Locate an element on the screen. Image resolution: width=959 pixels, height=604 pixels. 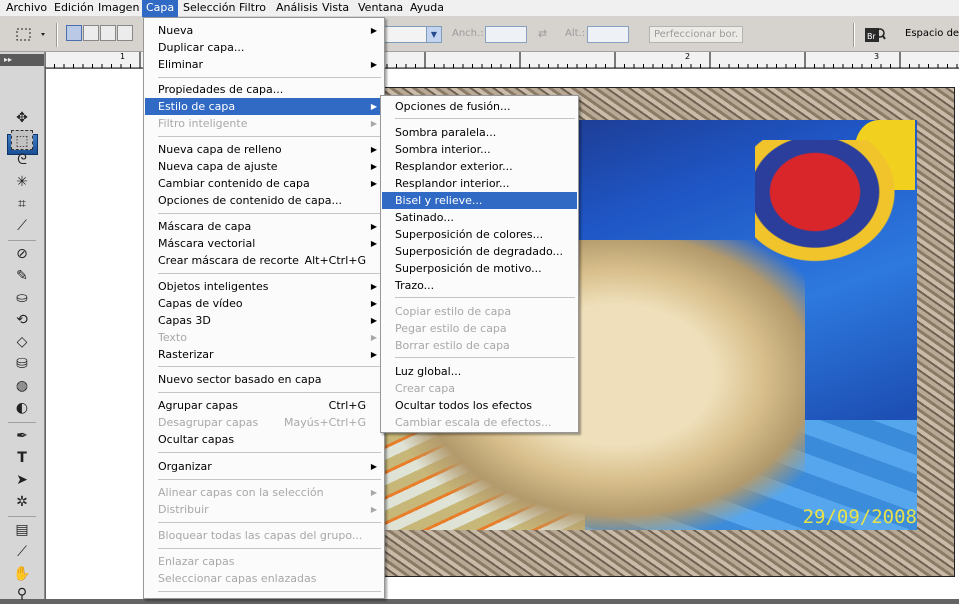
brush-tool-icon: ✎ is located at coordinates (22, 276).